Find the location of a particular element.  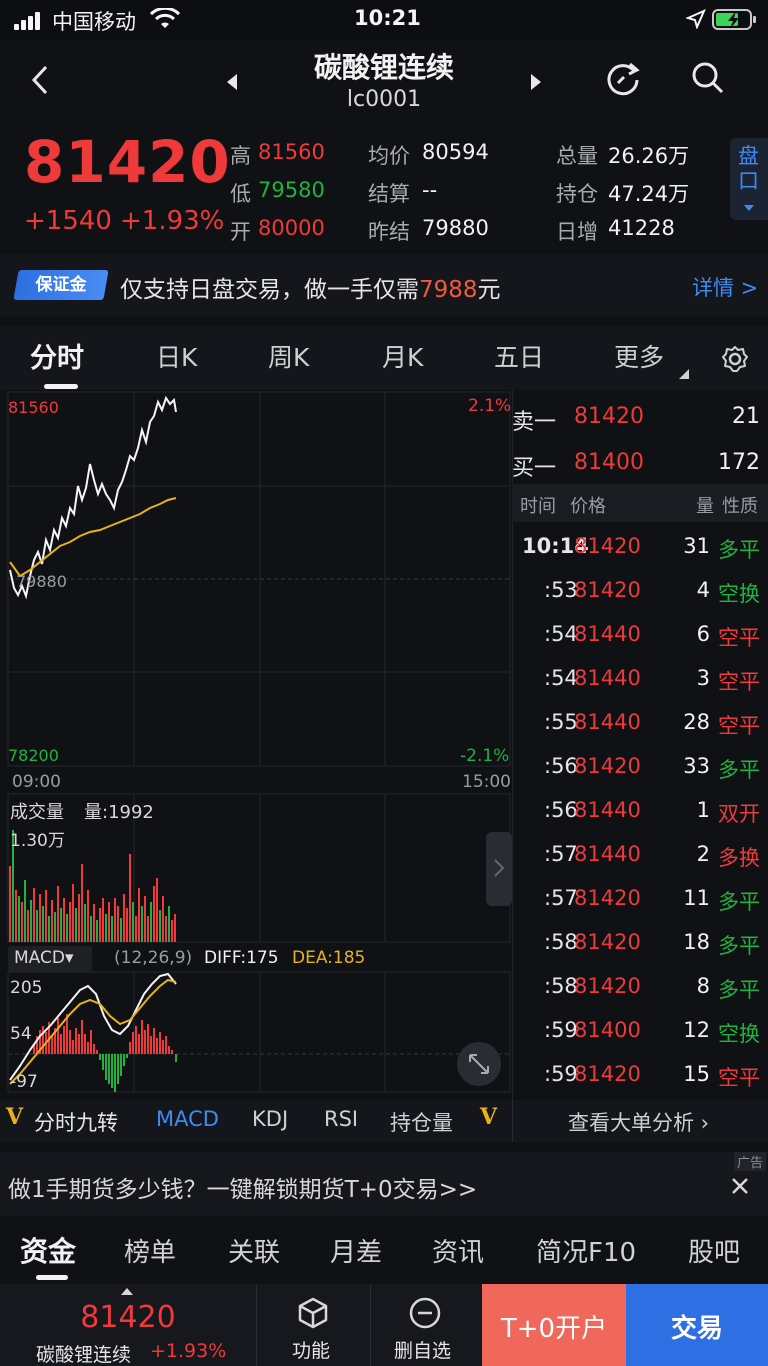

volume-title: 成交量 is located at coordinates (37, 812).